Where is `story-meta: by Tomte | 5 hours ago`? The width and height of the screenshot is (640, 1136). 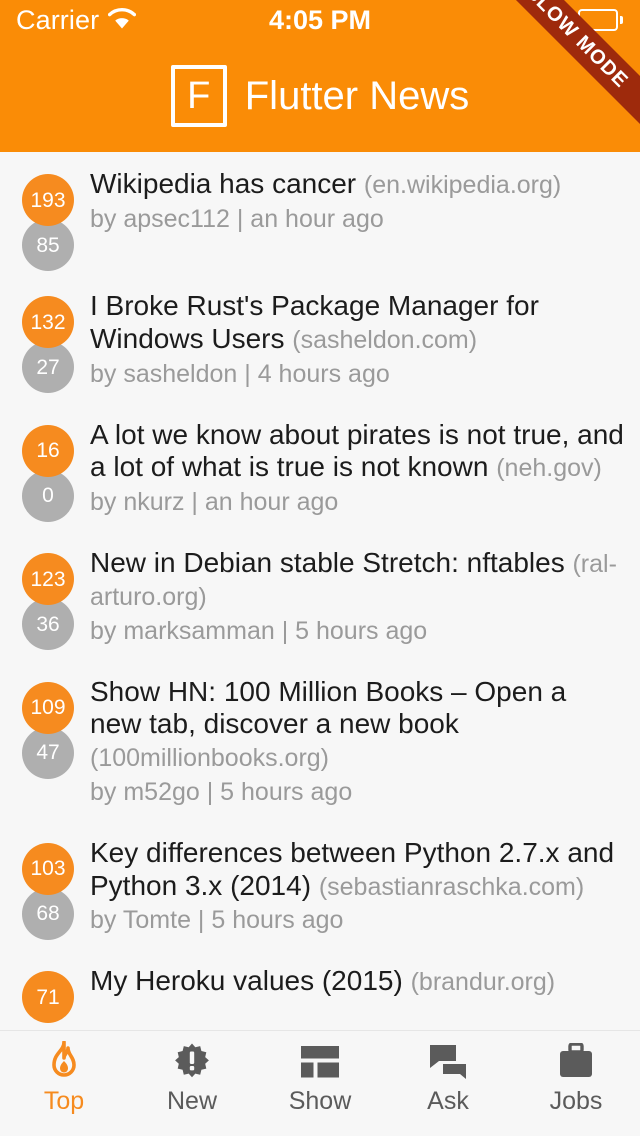
story-meta: by Tomte | 5 hours ago is located at coordinates (217, 920).